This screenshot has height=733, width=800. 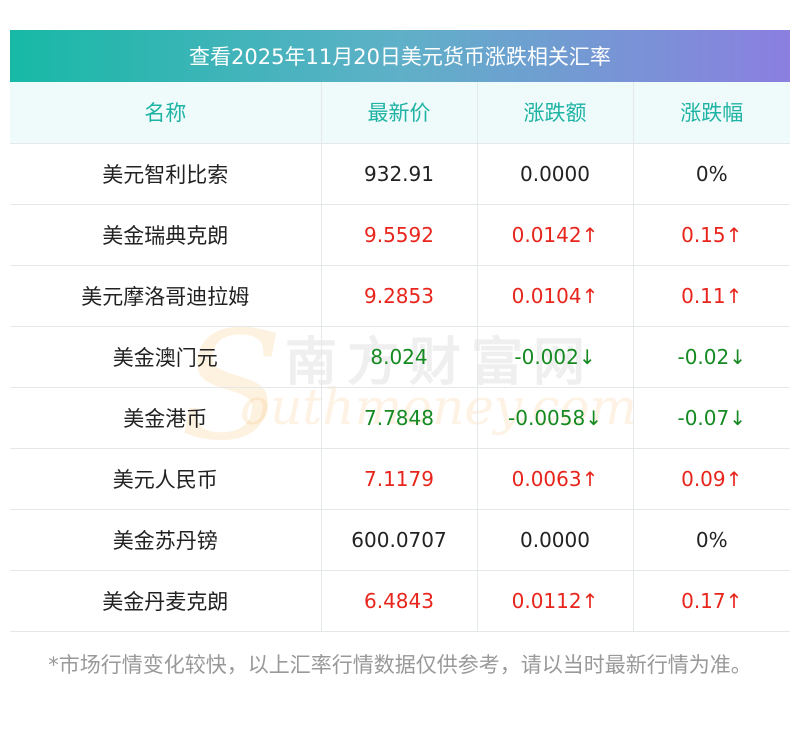 What do you see at coordinates (165, 357) in the screenshot?
I see `currency-name-cell: 美金澳门元` at bounding box center [165, 357].